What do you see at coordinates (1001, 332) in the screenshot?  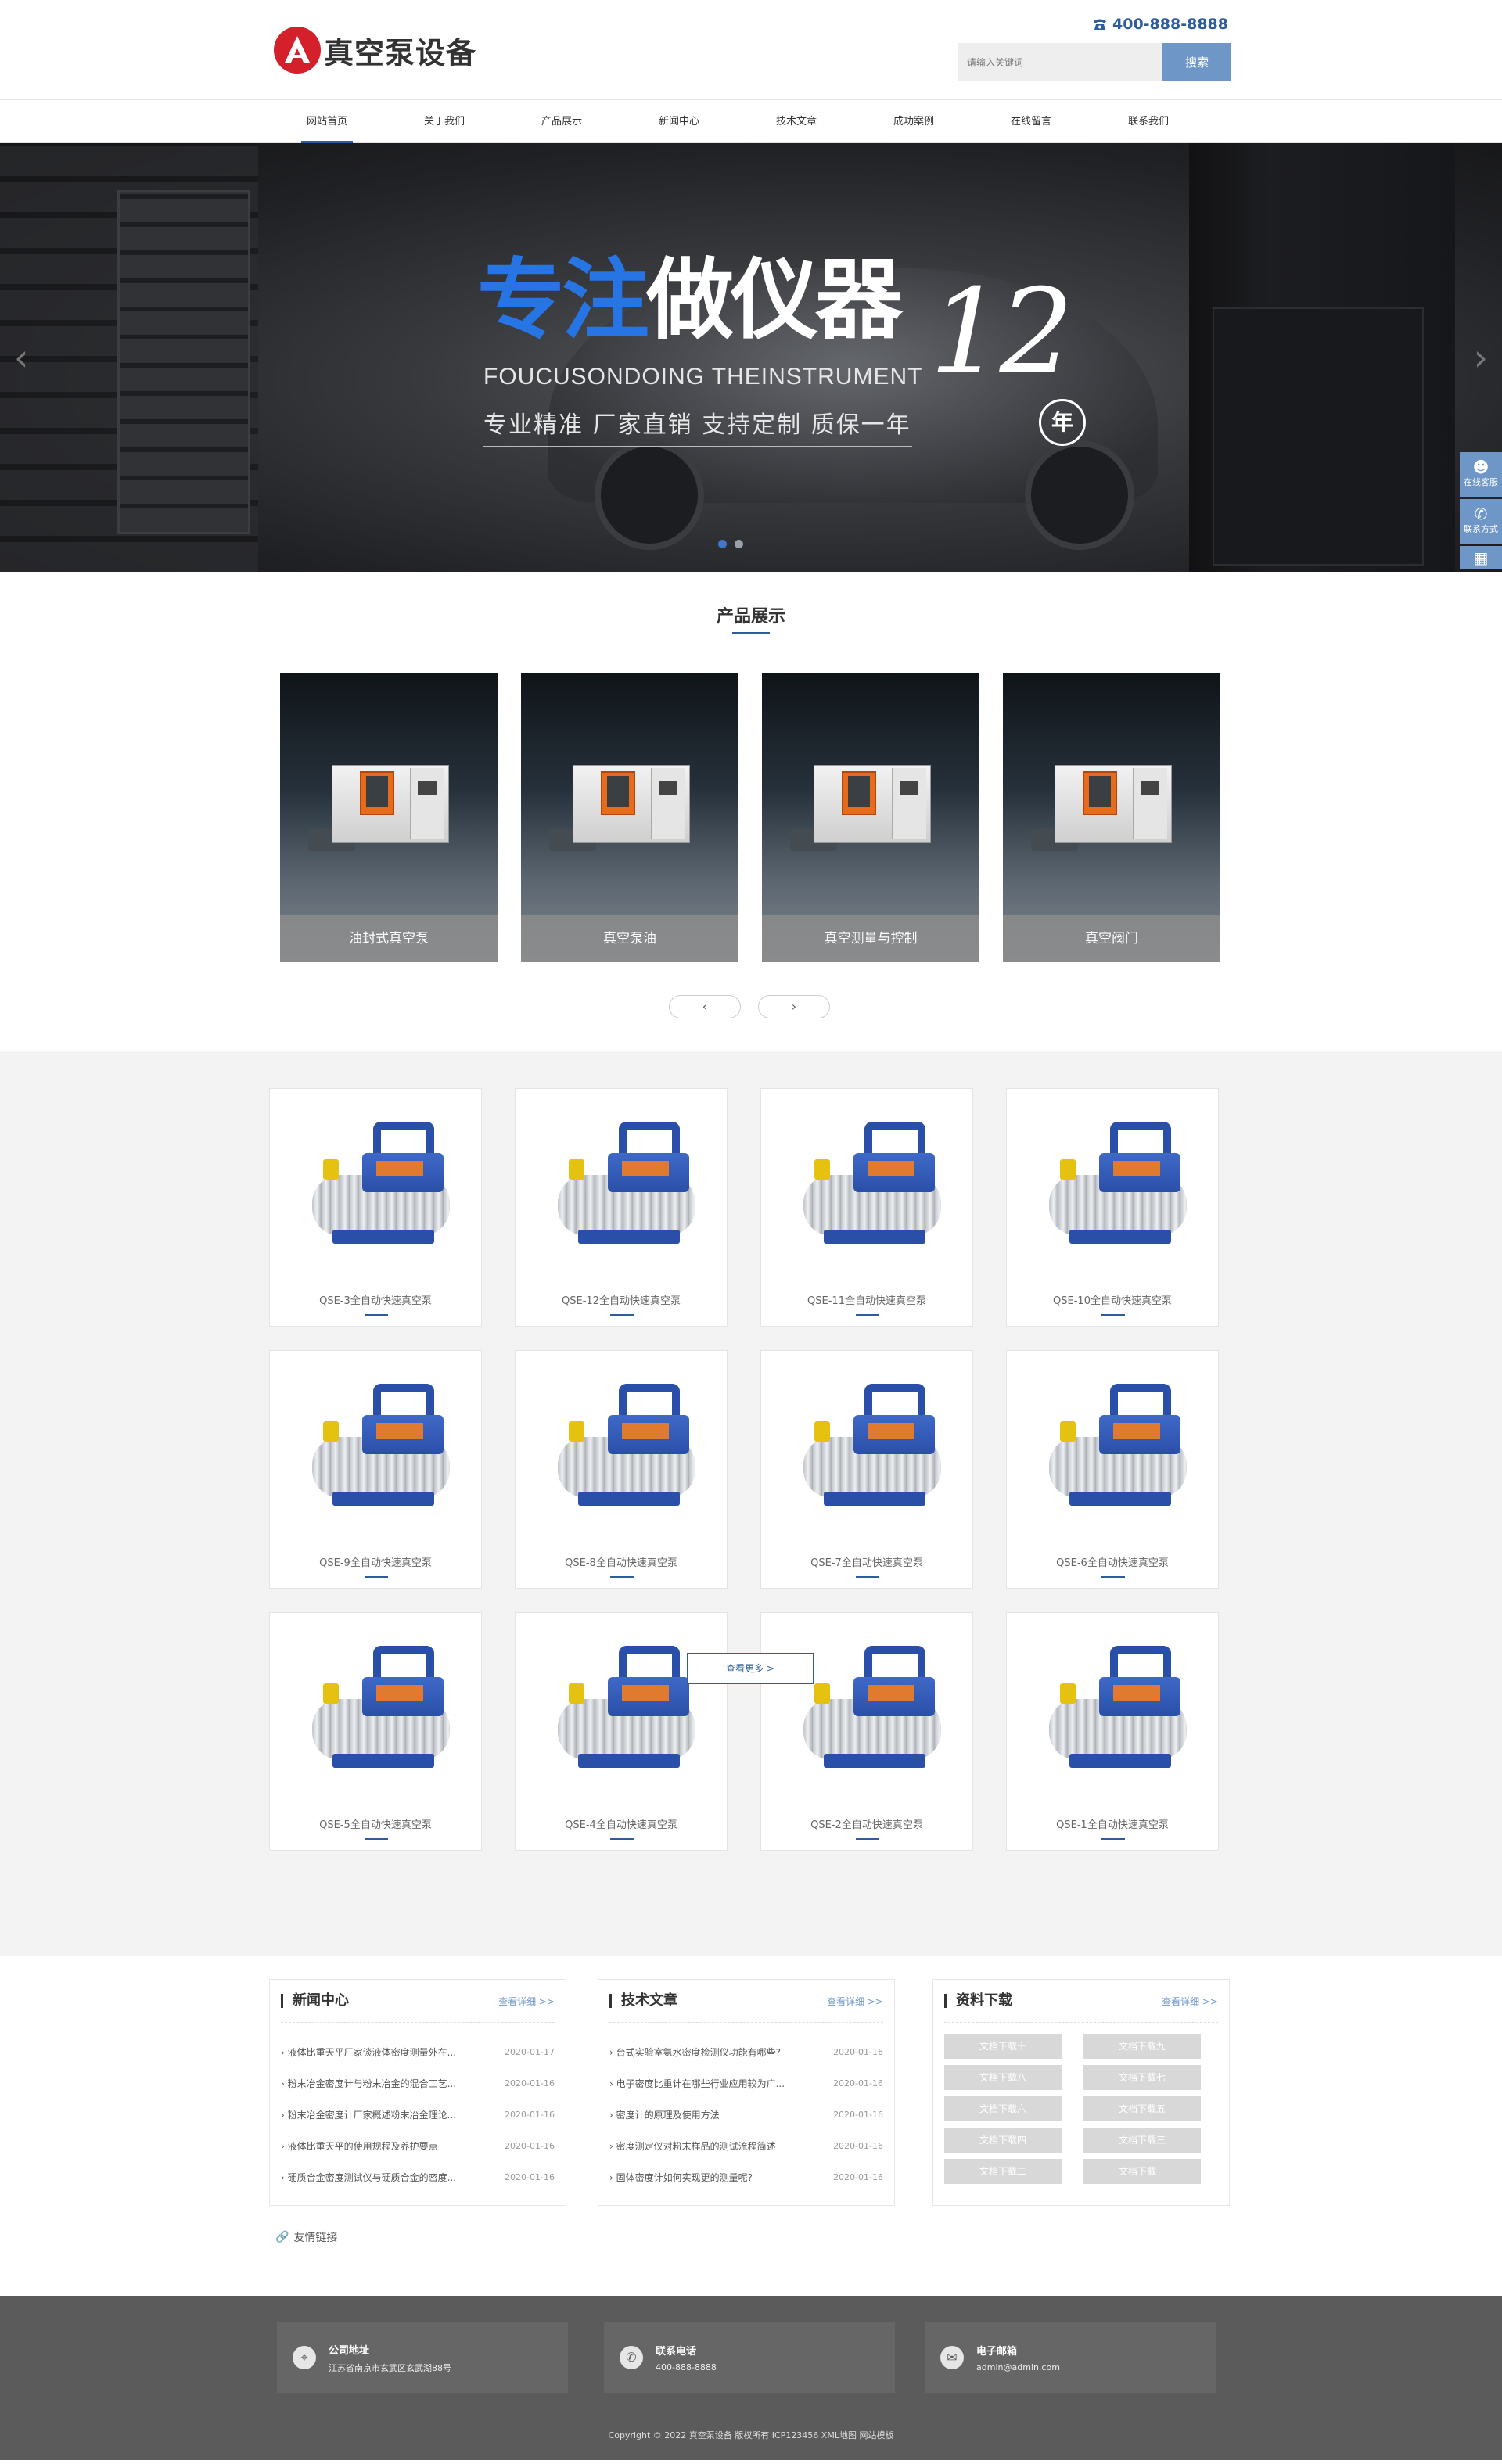 I see `banner-slogan-number: 12` at bounding box center [1001, 332].